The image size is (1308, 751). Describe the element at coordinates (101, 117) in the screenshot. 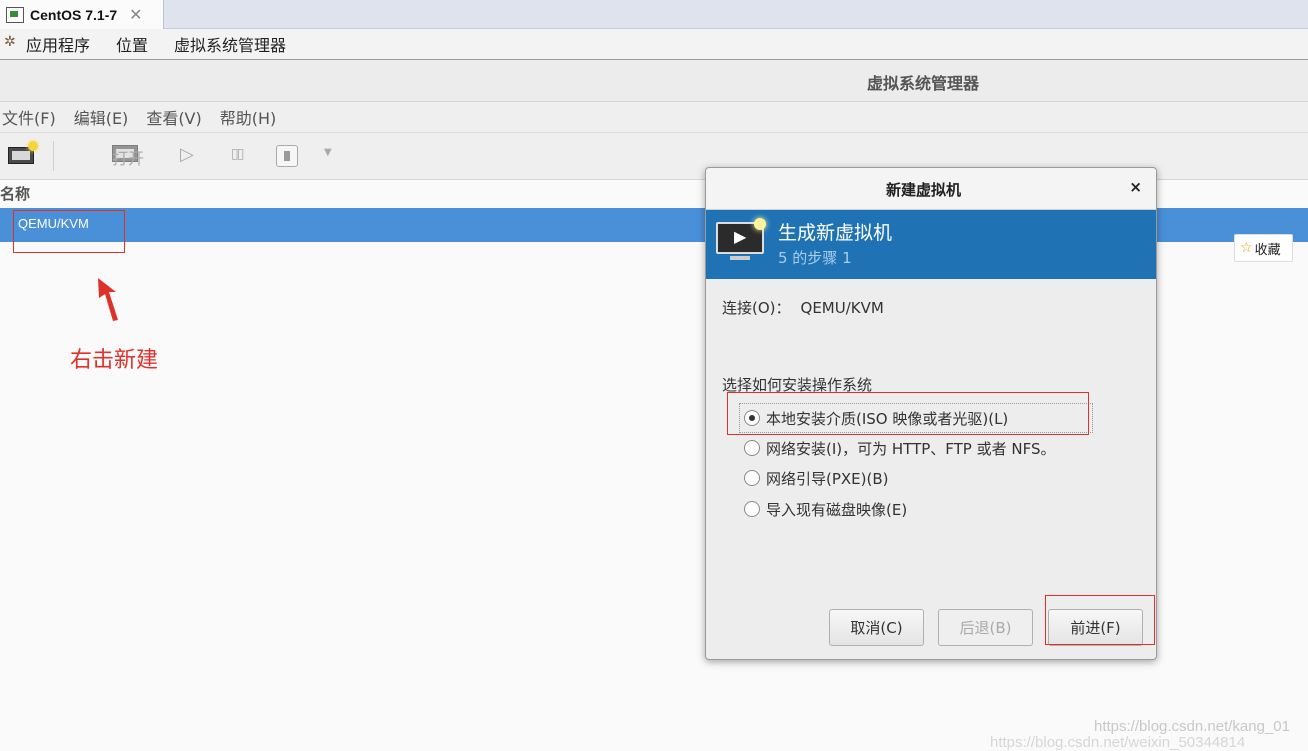

I see `menu-edit: 编辑(E)` at that location.